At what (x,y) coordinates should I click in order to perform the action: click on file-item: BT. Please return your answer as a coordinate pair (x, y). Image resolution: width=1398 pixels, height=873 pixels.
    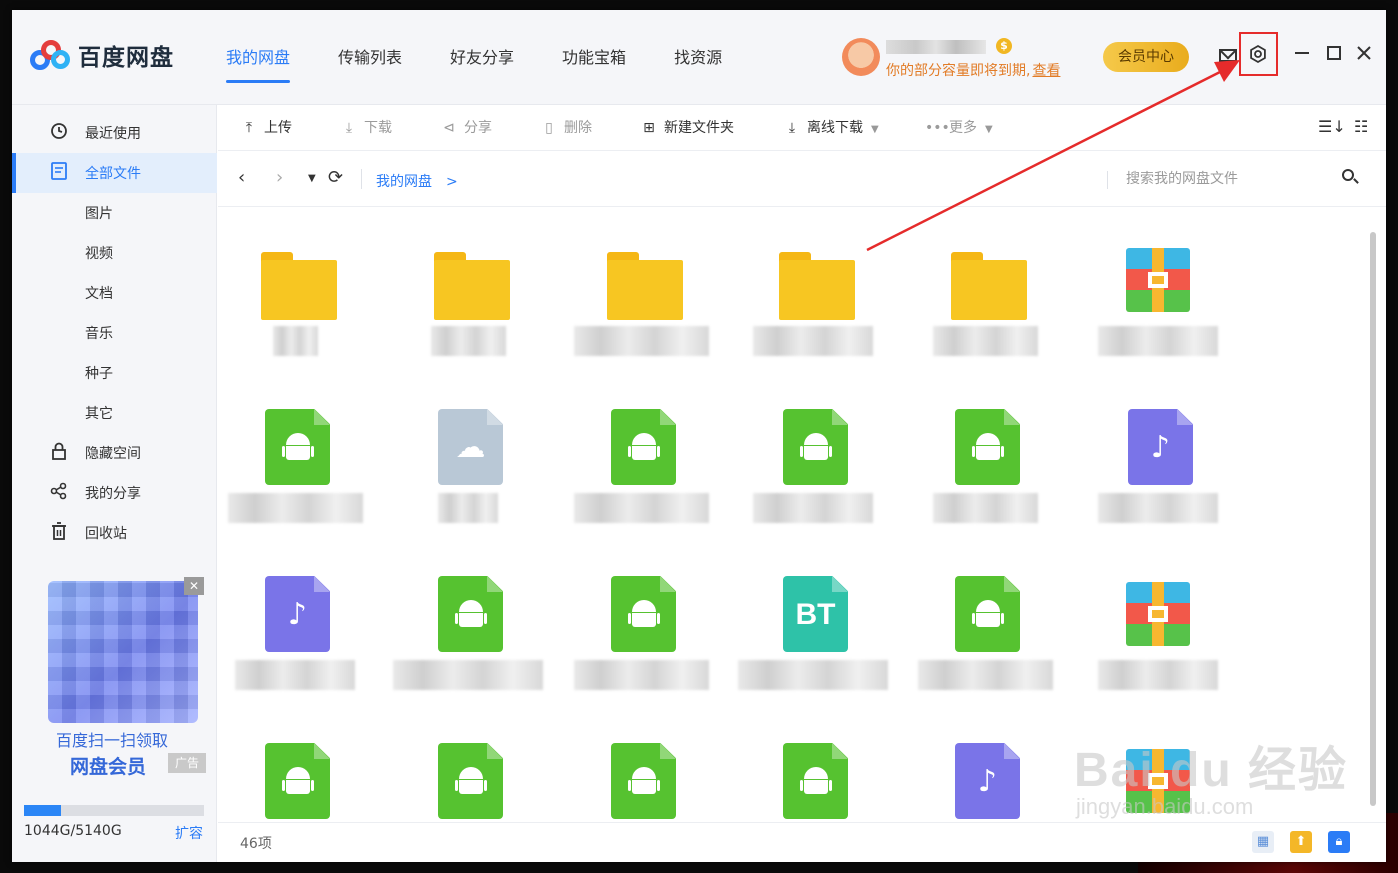
    Looking at the image, I should click on (813, 643).